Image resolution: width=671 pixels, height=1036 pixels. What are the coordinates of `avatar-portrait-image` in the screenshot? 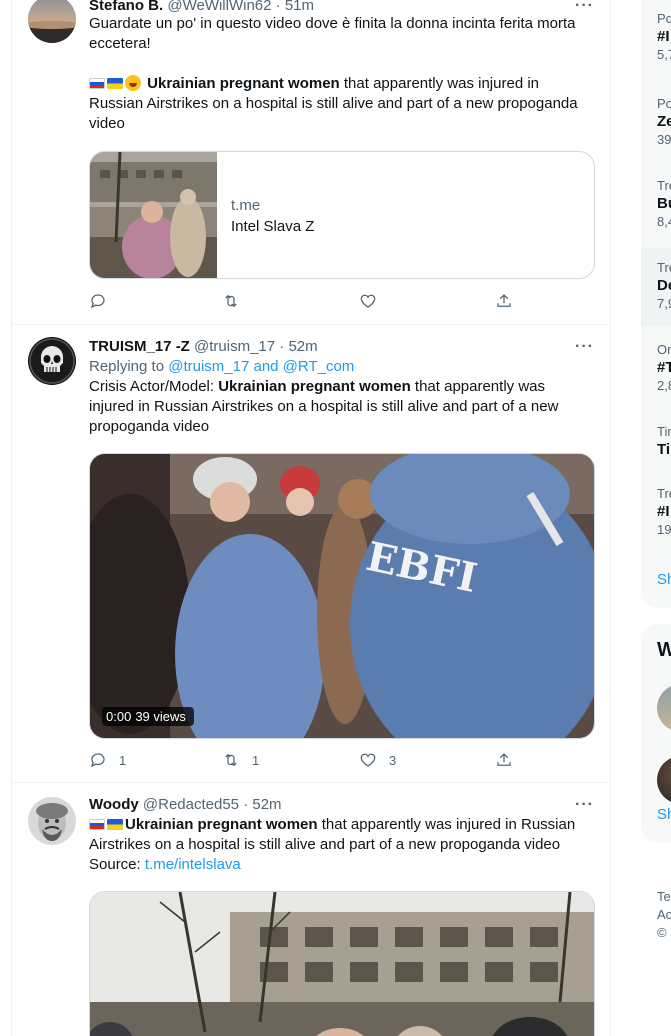 It's located at (52, 821).